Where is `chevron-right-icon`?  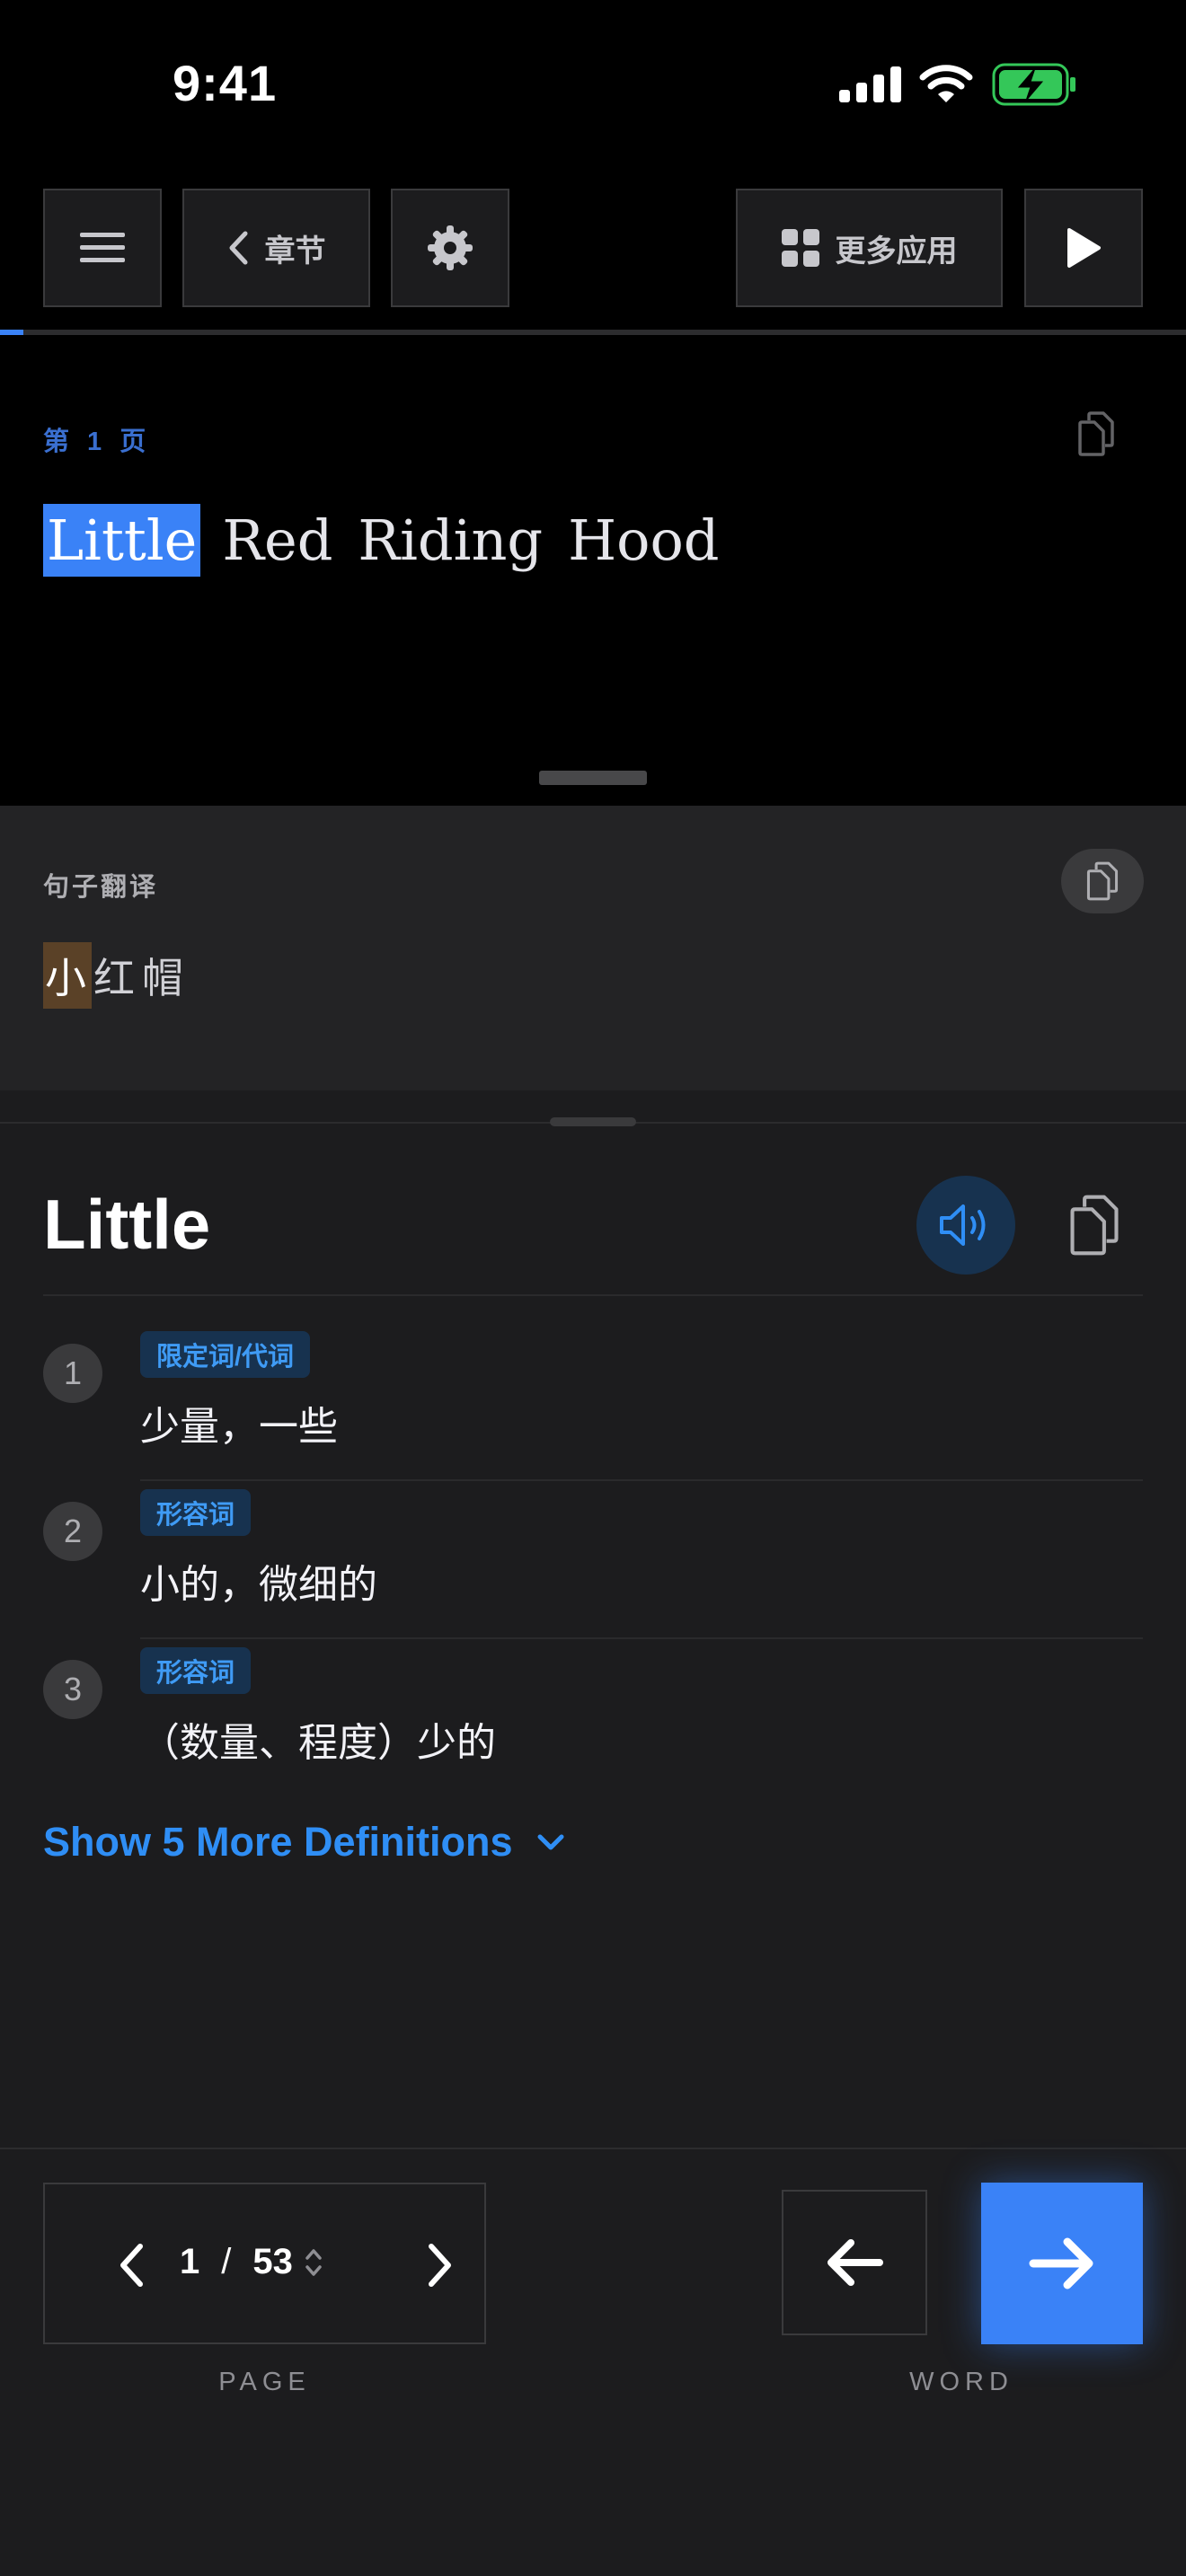 chevron-right-icon is located at coordinates (440, 2265).